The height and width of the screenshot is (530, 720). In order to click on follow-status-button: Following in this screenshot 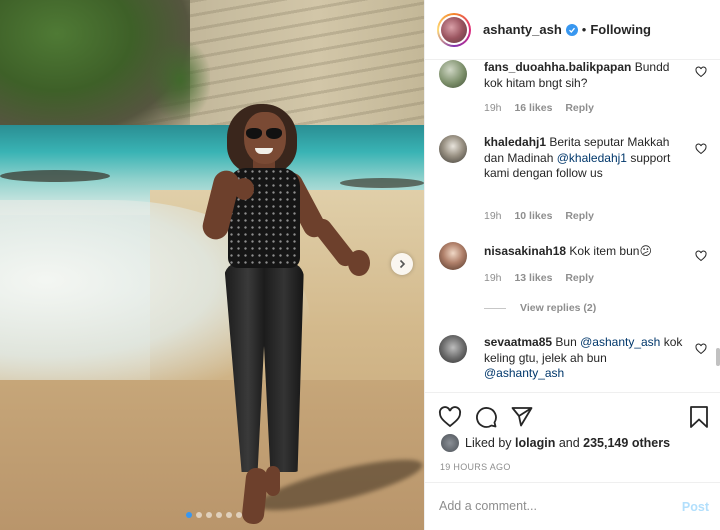, I will do `click(620, 29)`.